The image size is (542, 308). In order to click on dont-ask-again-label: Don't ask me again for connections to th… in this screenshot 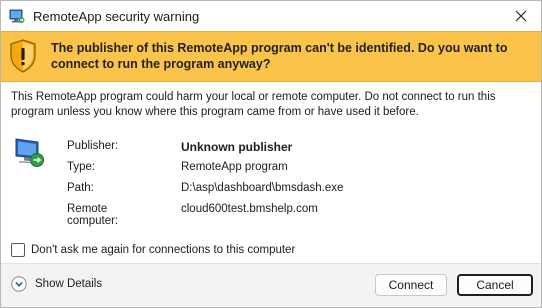, I will do `click(163, 250)`.